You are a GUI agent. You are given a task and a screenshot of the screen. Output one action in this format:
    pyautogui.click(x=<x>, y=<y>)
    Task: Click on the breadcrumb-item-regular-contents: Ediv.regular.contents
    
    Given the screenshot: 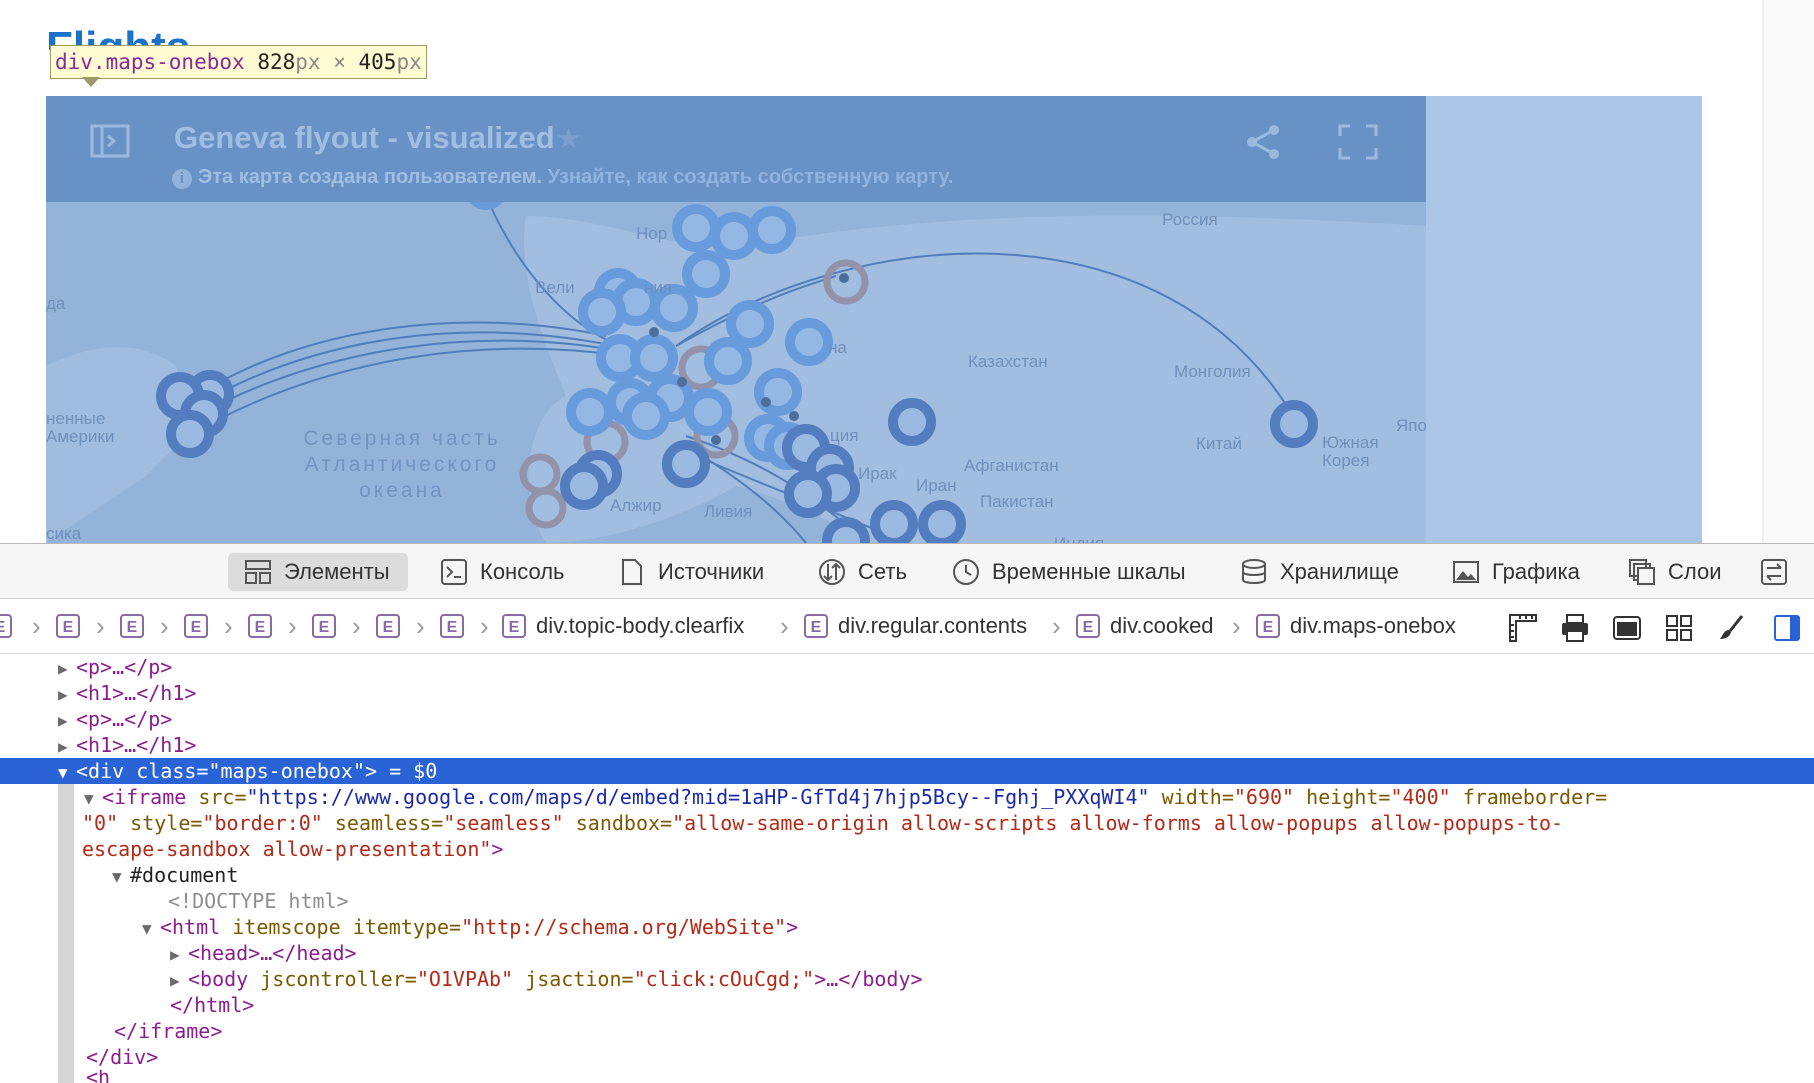 What is the action you would take?
    pyautogui.click(x=915, y=626)
    